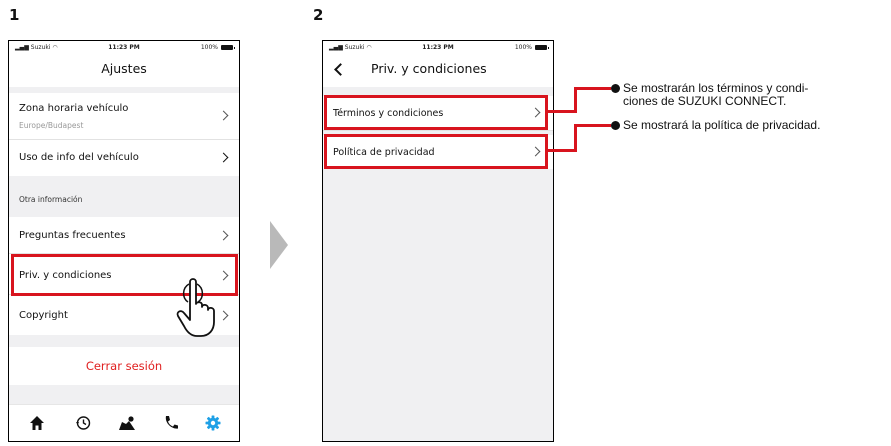 The height and width of the screenshot is (446, 891). I want to click on page-title: Ajustes, so click(124, 68).